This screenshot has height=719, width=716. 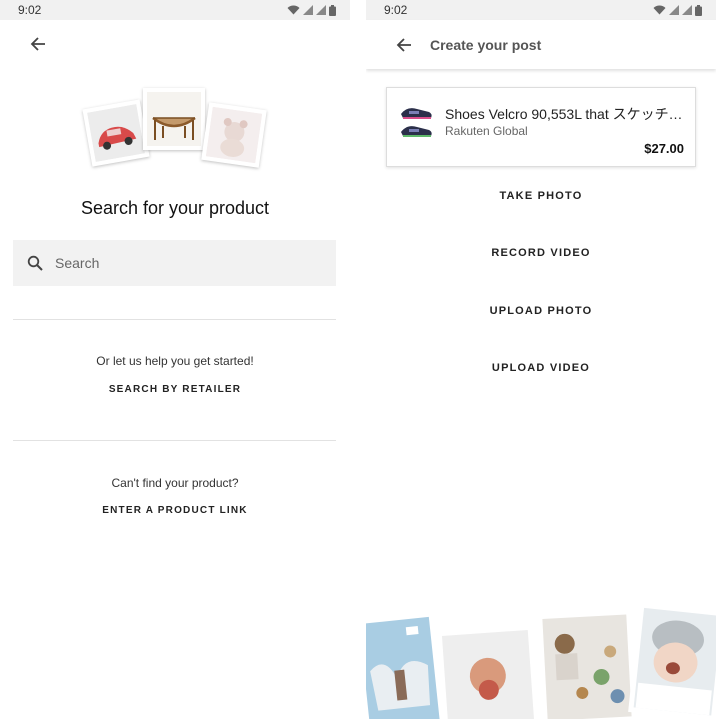 What do you see at coordinates (664, 148) in the screenshot?
I see `product-price: $27.00` at bounding box center [664, 148].